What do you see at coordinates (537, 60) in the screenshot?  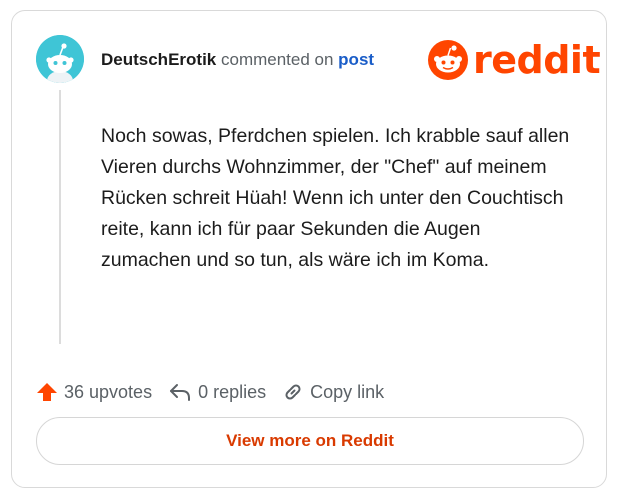 I see `reddit-wordmark: reddit` at bounding box center [537, 60].